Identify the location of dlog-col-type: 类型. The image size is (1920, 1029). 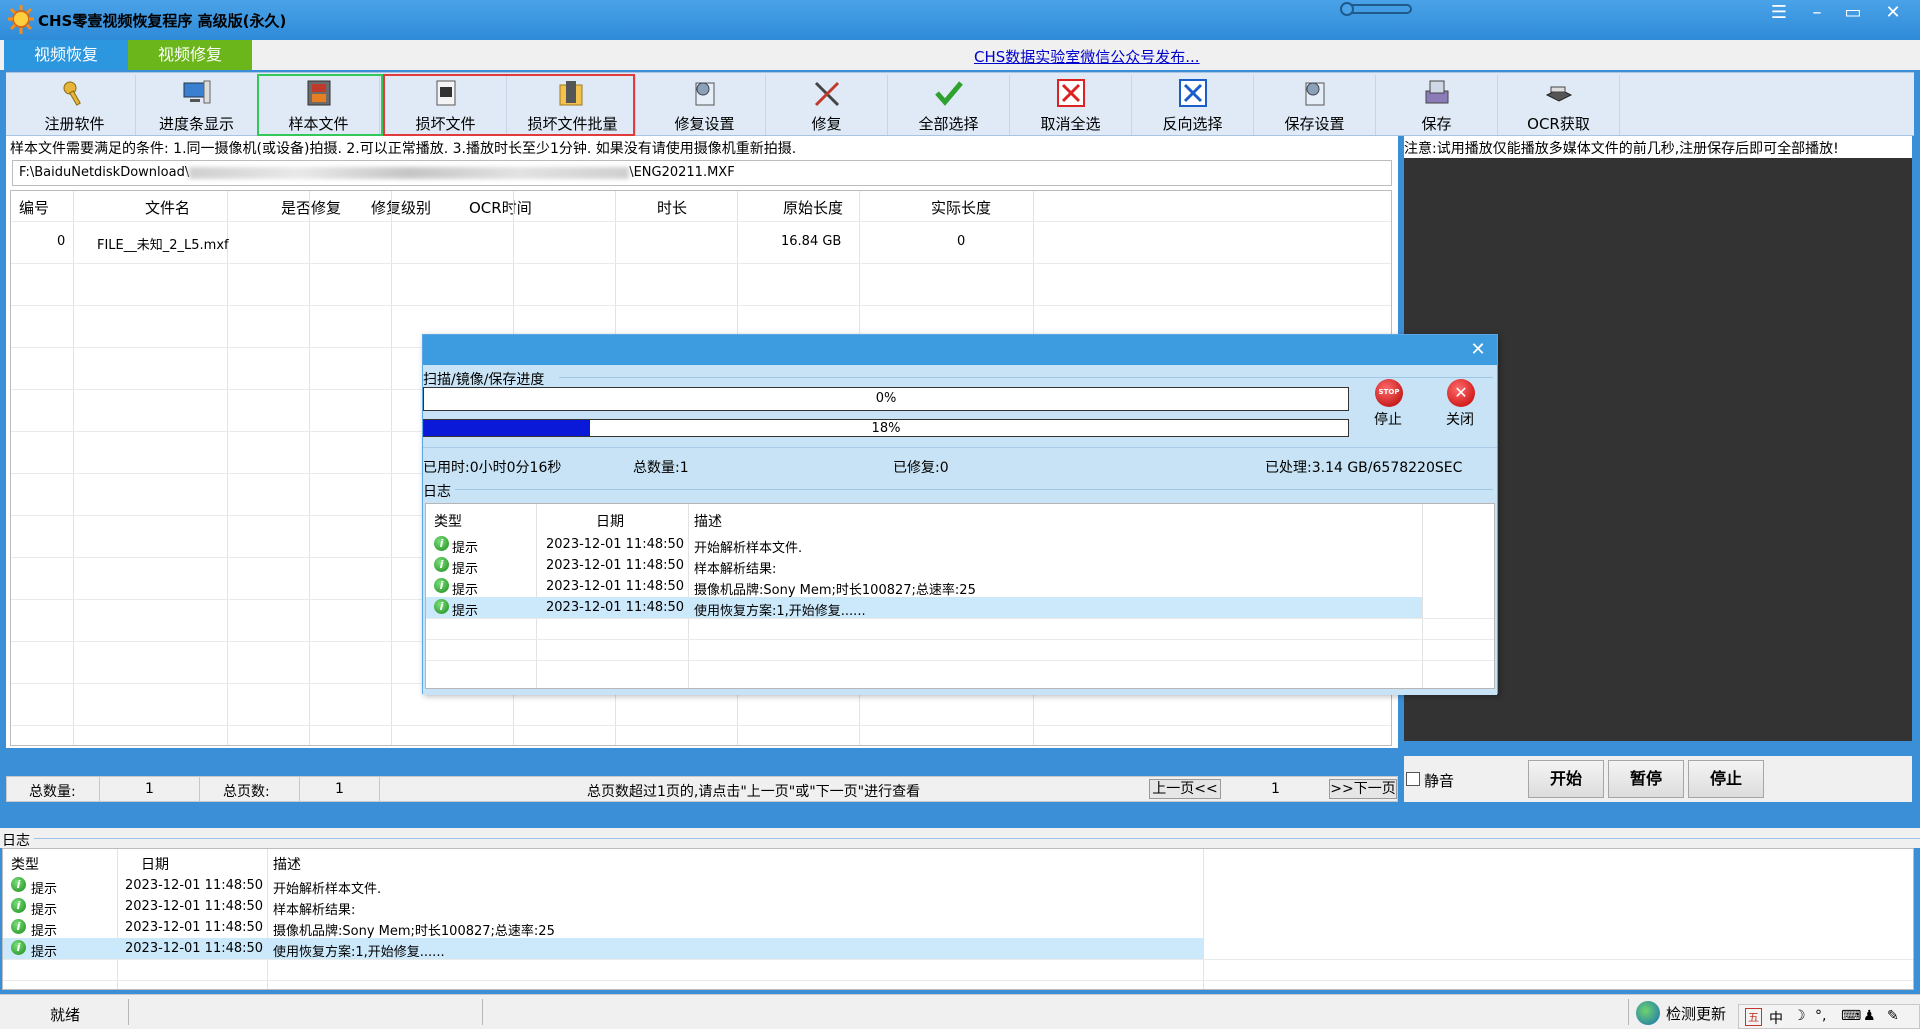
(448, 521).